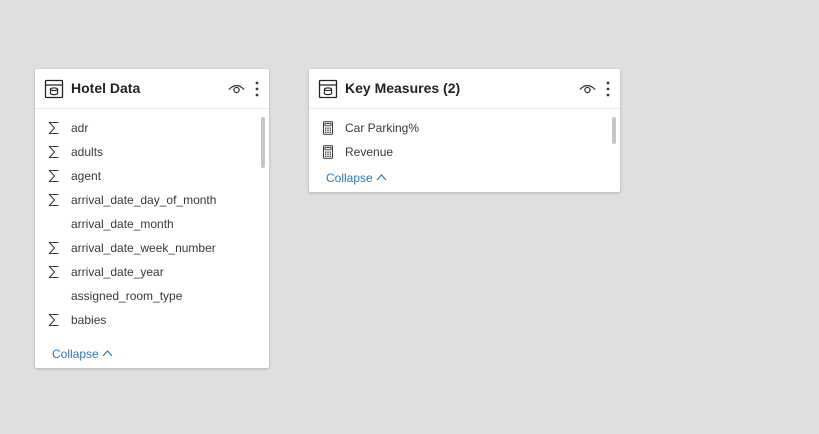 Image resolution: width=819 pixels, height=434 pixels. What do you see at coordinates (105, 88) in the screenshot?
I see `table-title: Hotel Data` at bounding box center [105, 88].